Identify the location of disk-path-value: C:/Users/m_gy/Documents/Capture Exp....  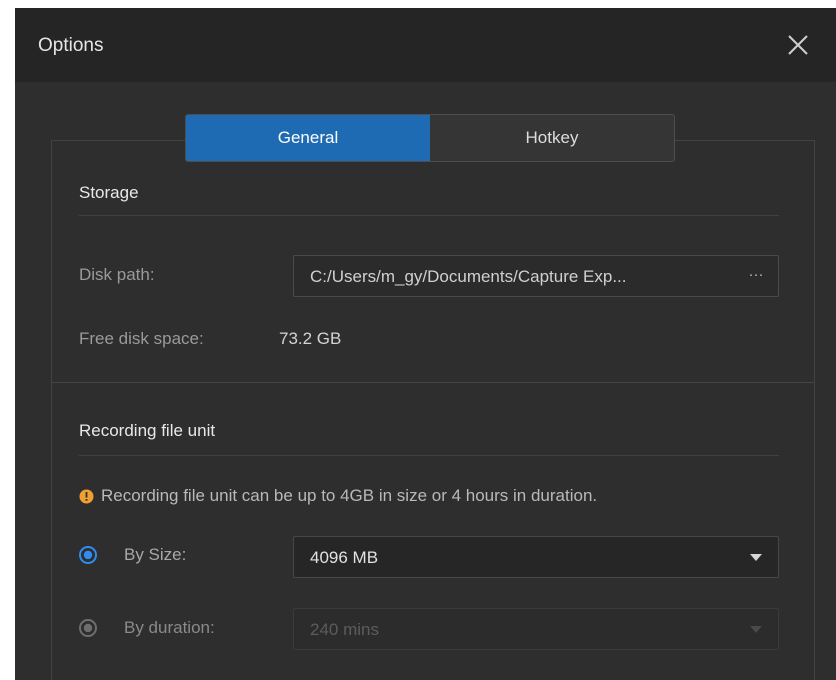
(468, 276).